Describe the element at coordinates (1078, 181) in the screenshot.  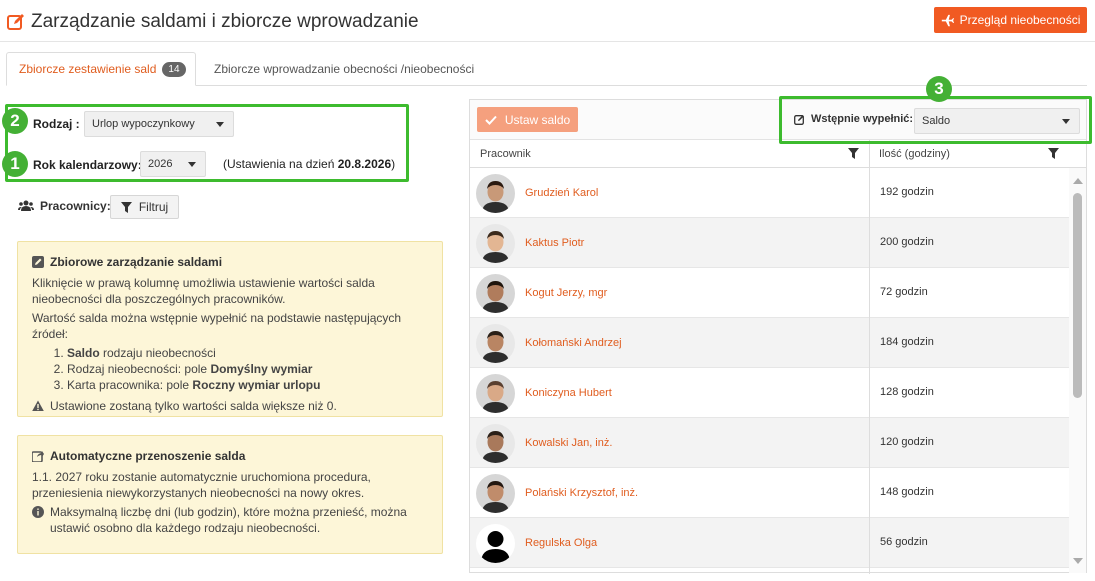
I see `scroll-up-icon` at that location.